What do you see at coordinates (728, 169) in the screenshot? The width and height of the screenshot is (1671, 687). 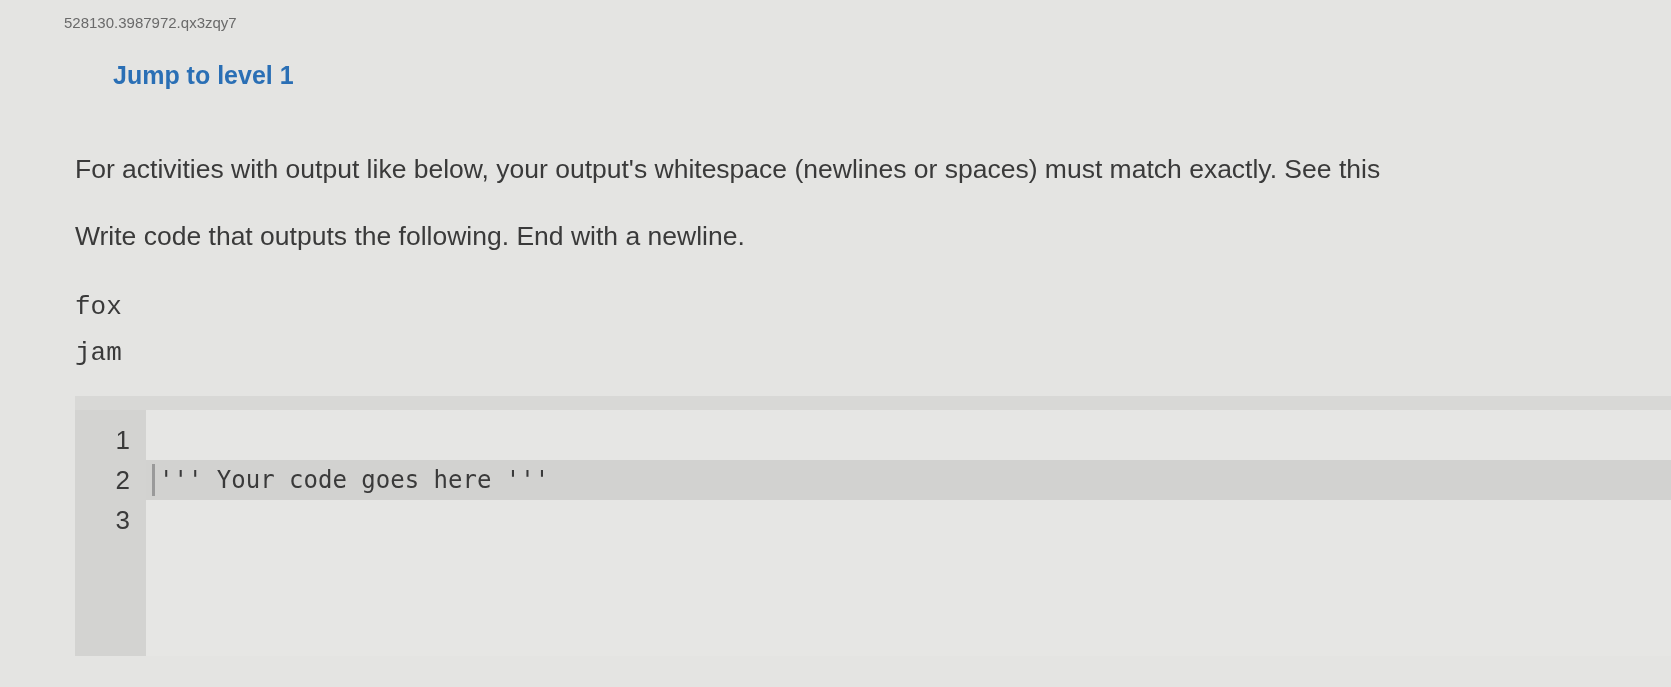 I see `instruction-text: For activities with output like below, your output's whitespace (newlines or spaces) must match exactly. See this` at bounding box center [728, 169].